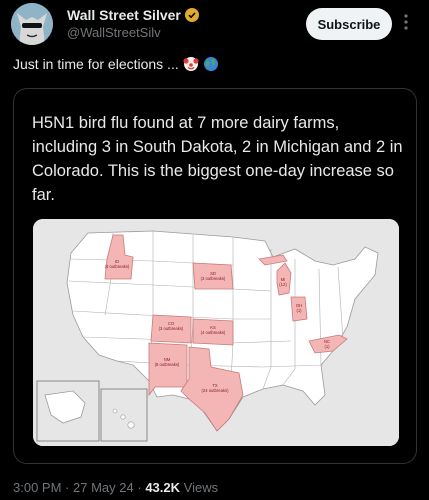  I want to click on subscribe-button: Subscribe, so click(349, 24).